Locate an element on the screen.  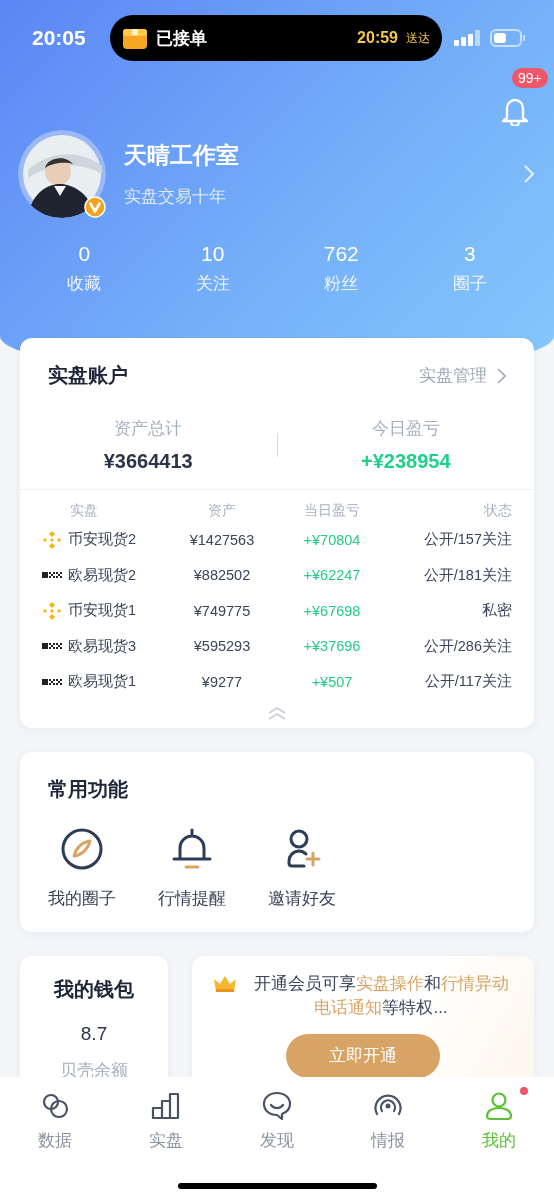
stat-value: 762 is located at coordinates (341, 254).